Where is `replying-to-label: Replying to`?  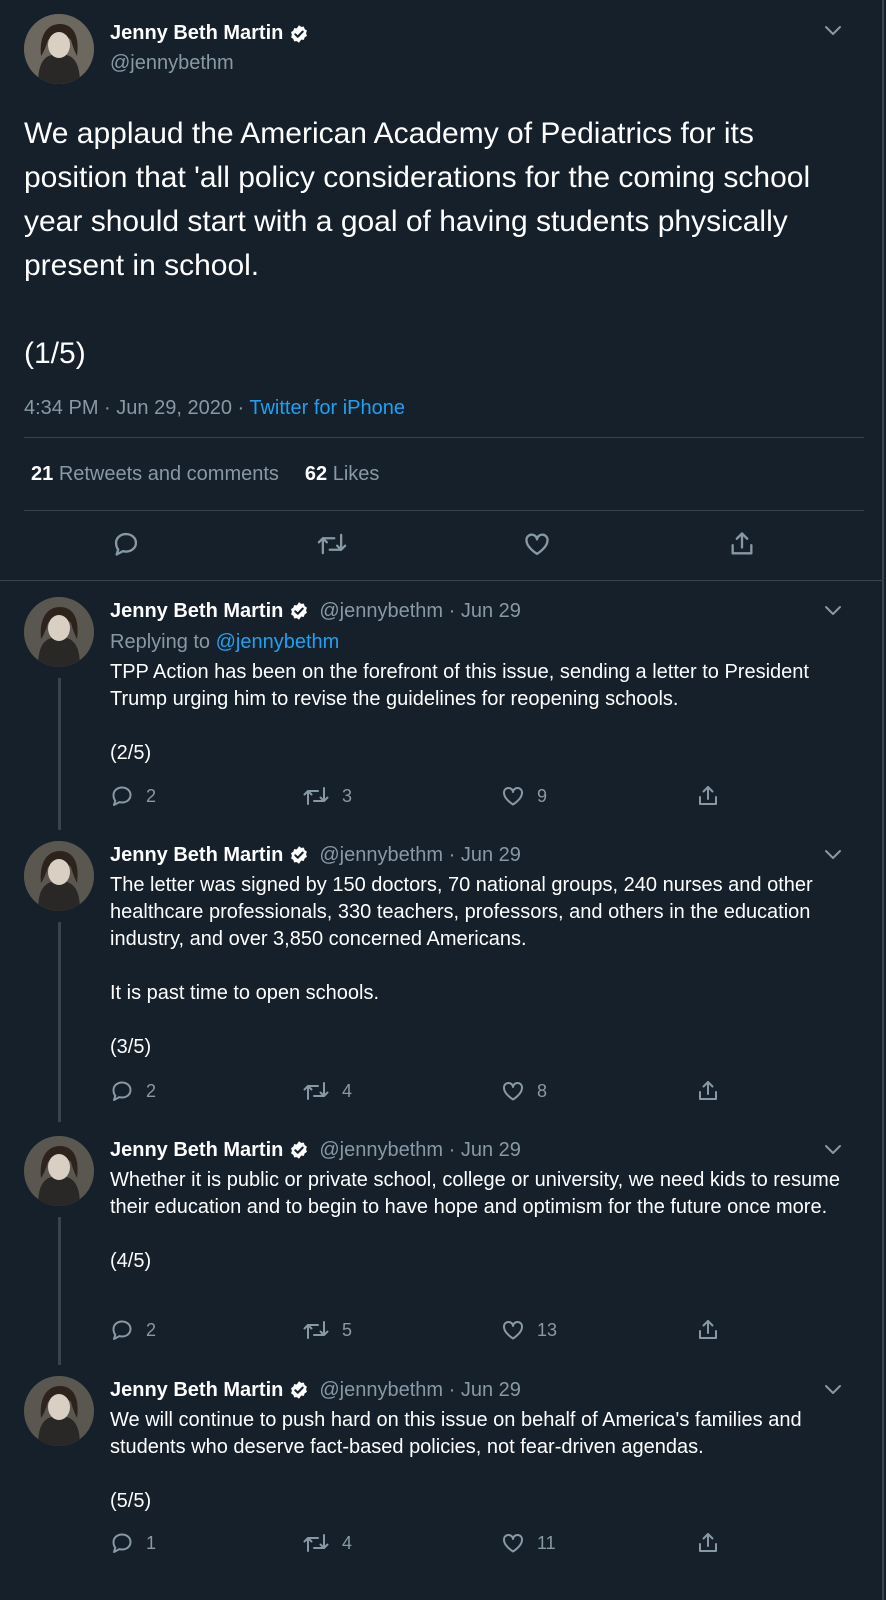
replying-to-label: Replying to is located at coordinates (160, 642).